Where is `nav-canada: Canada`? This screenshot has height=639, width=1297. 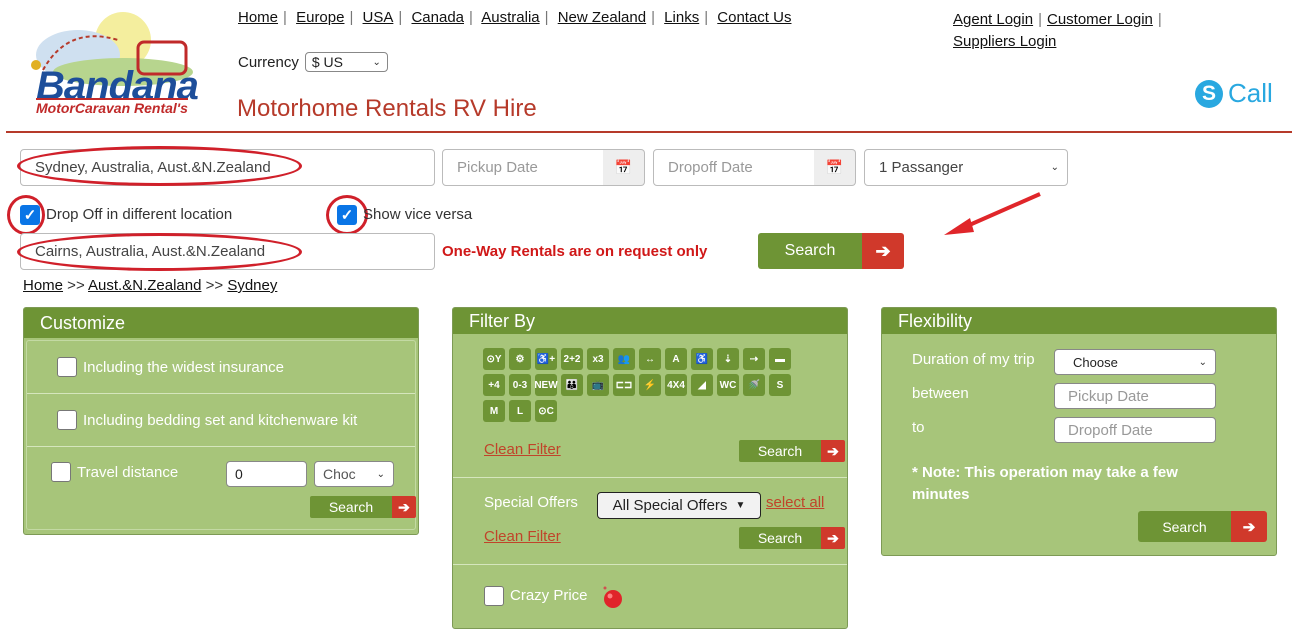
nav-canada: Canada is located at coordinates (437, 17).